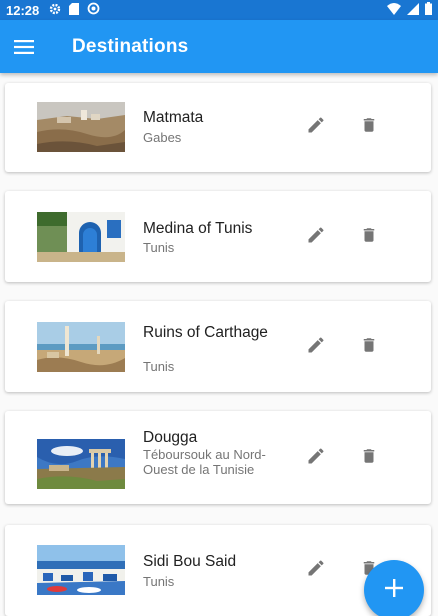 Image resolution: width=438 pixels, height=616 pixels. Describe the element at coordinates (170, 437) in the screenshot. I see `destination-name: Dougga` at that location.